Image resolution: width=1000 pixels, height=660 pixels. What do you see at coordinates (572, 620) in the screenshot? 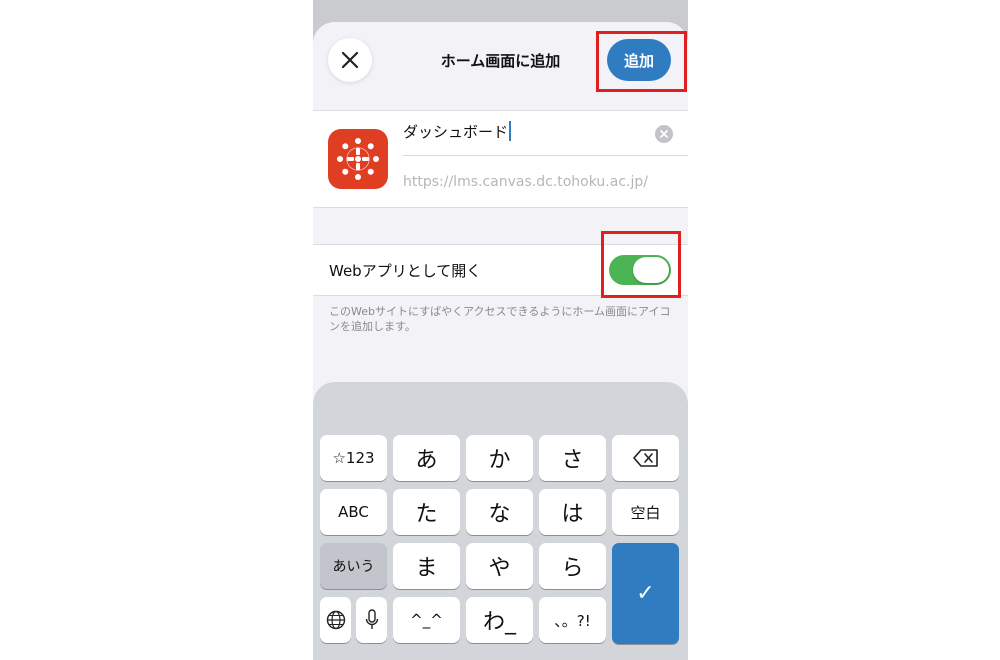
I see `key-punctuation: 、。?!` at bounding box center [572, 620].